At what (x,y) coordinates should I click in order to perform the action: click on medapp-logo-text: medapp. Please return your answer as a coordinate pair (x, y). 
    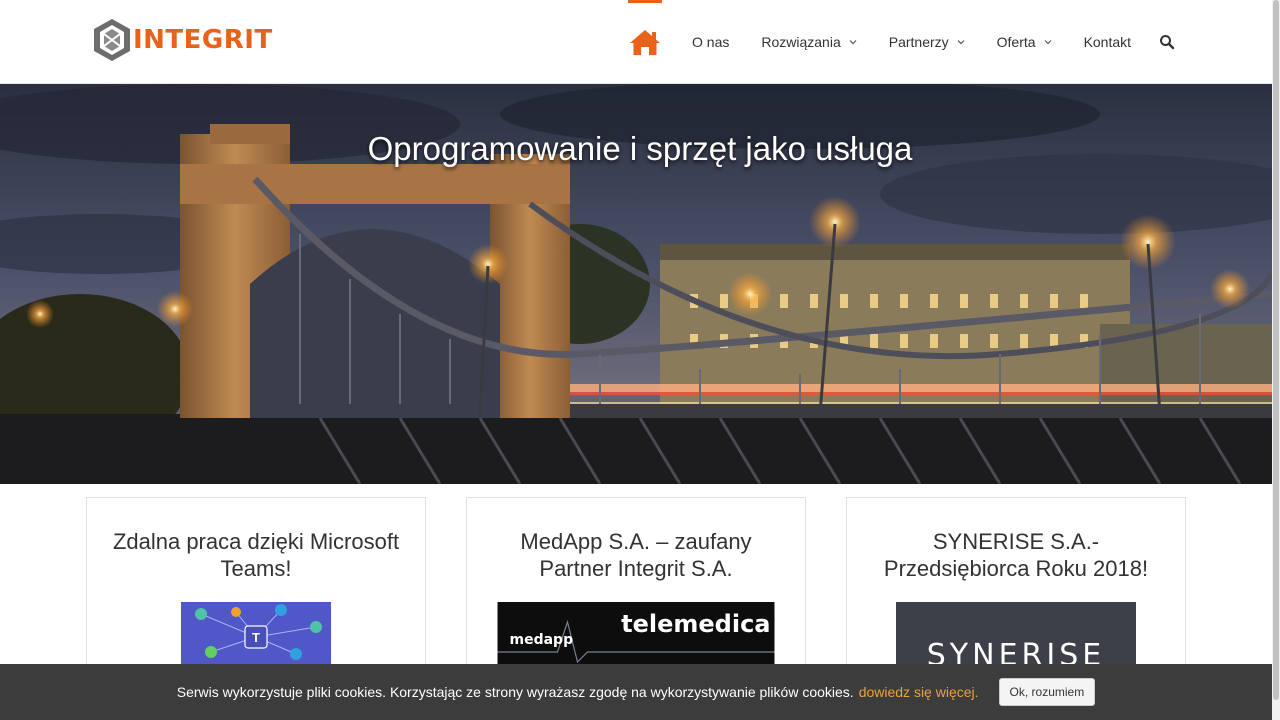
    Looking at the image, I should click on (541, 640).